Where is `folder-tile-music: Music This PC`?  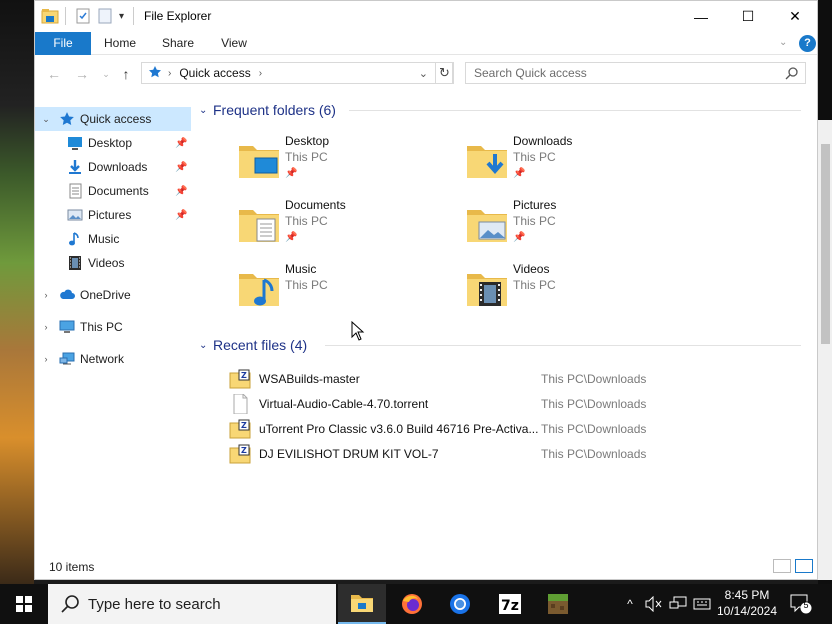
folder-tile-music: Music This PC is located at coordinates (337, 292).